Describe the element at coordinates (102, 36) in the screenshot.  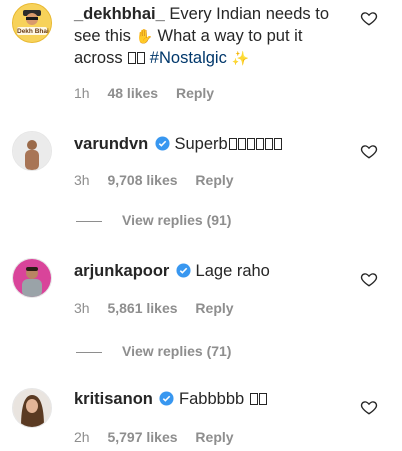
I see `comment-body: see this` at that location.